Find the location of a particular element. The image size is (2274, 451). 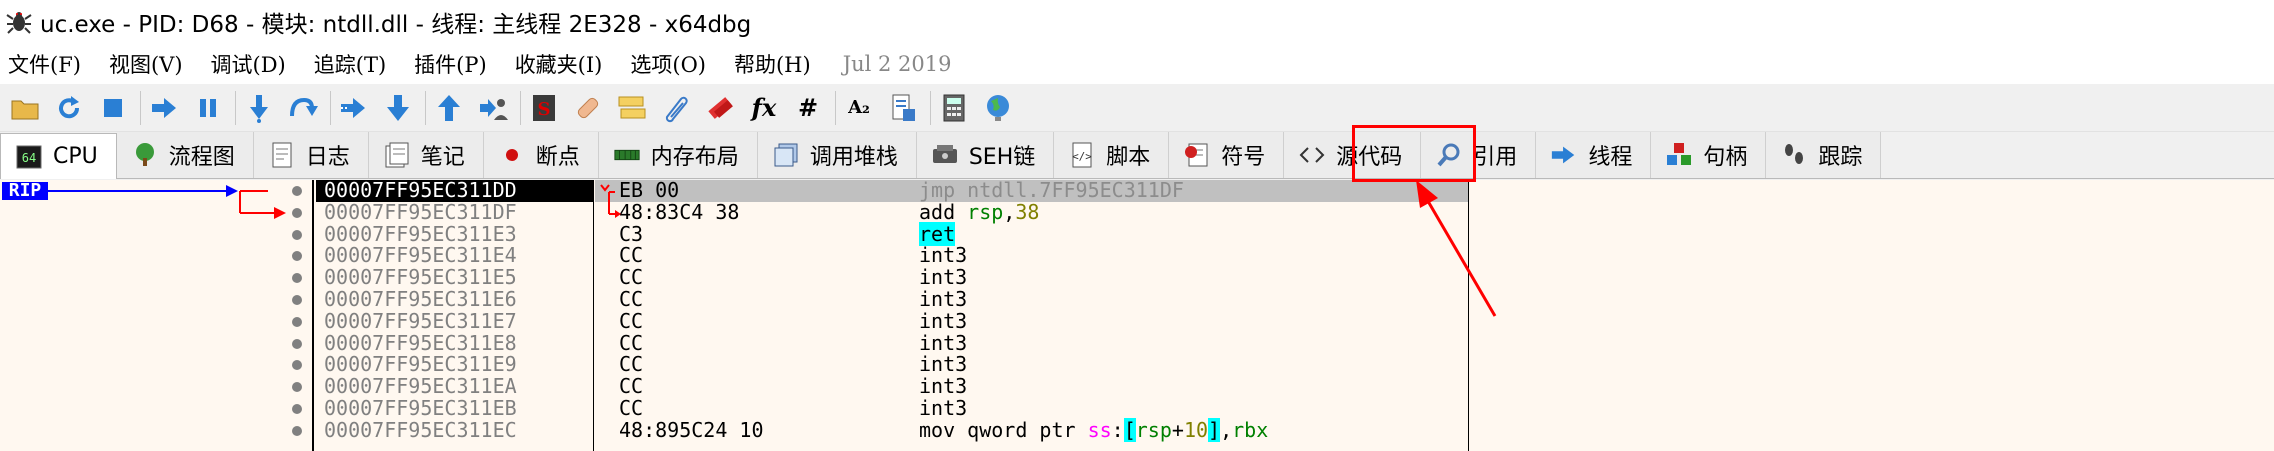

functions-icon: fx is located at coordinates (764, 108).